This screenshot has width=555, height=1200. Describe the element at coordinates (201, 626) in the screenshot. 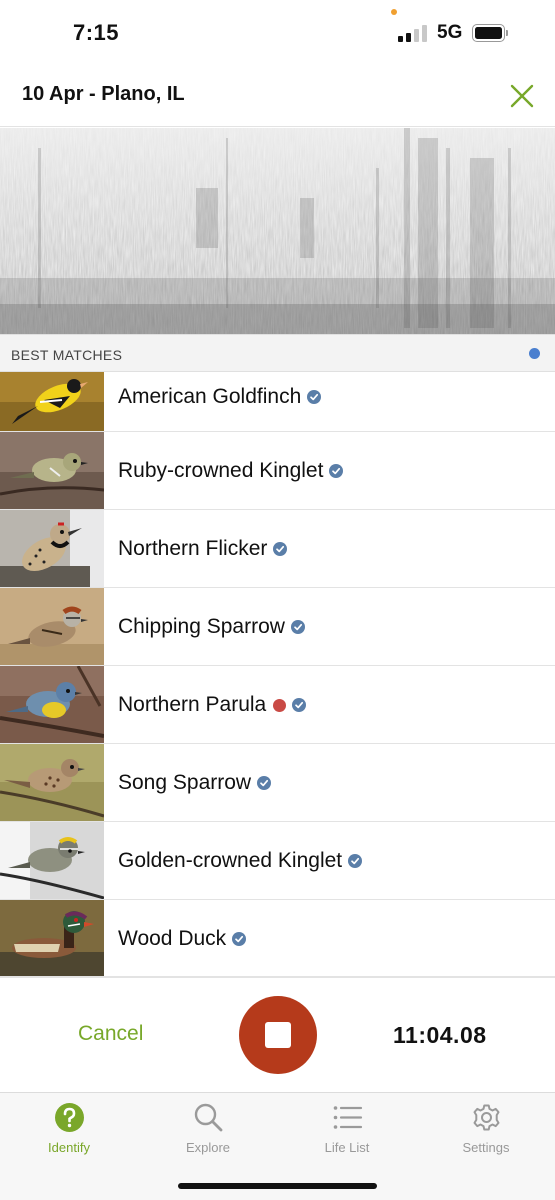

I see `species-name: Chipping Sparrow` at that location.